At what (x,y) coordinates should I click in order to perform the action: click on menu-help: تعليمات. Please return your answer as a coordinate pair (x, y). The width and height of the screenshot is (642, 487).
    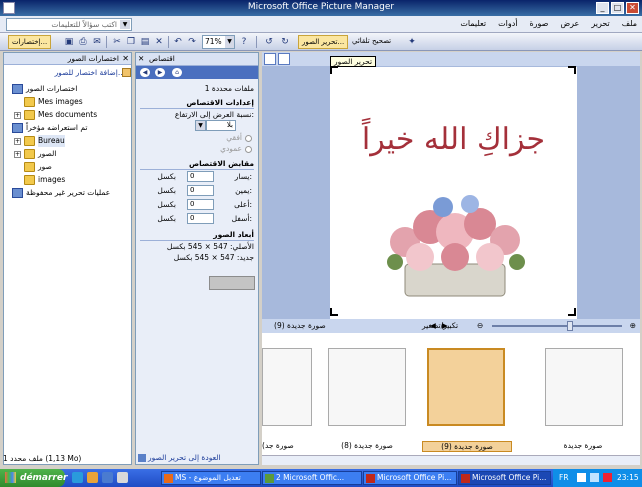
    Looking at the image, I should click on (473, 23).